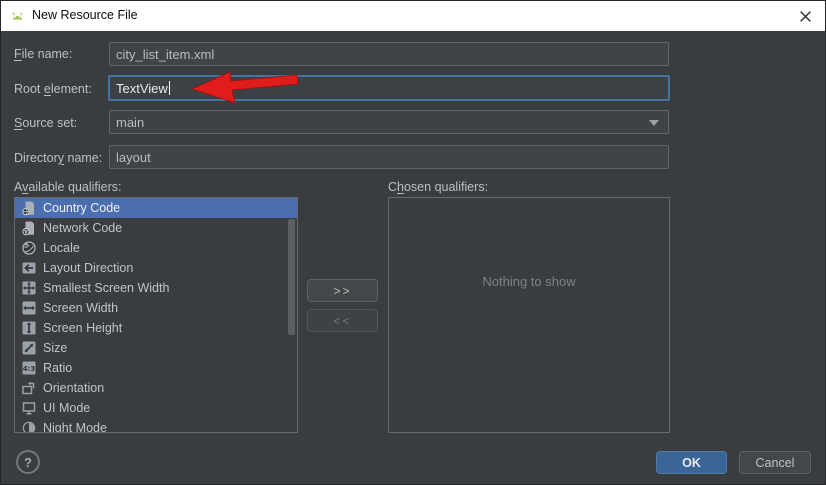  Describe the element at coordinates (654, 123) in the screenshot. I see `chevron-down-icon` at that location.